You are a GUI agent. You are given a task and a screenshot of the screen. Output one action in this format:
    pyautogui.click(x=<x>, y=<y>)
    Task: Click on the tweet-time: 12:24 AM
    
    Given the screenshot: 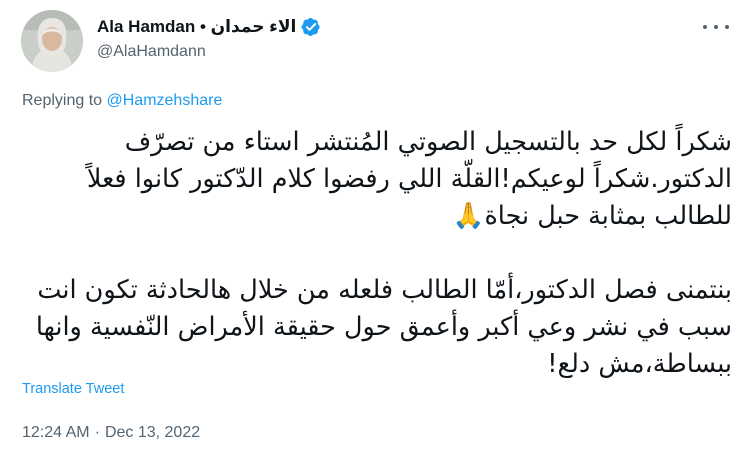 What is the action you would take?
    pyautogui.click(x=56, y=432)
    